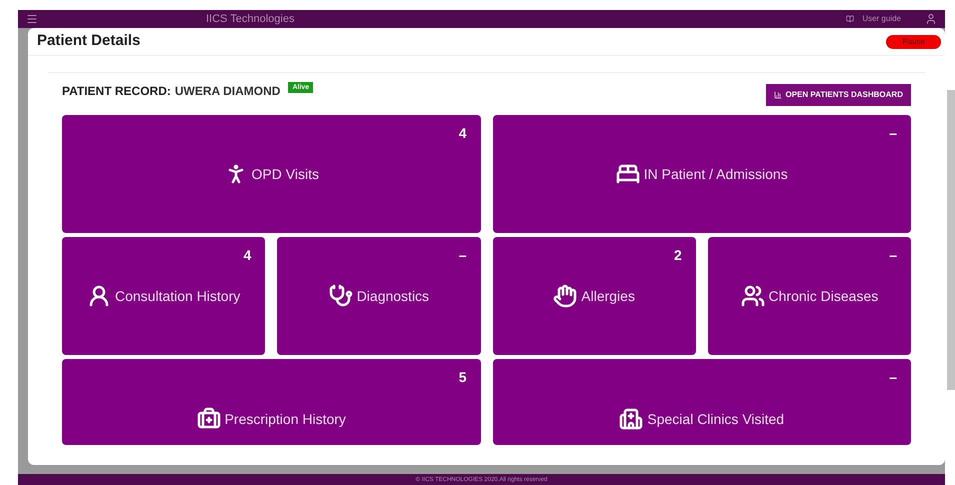 The image size is (955, 485). I want to click on stat-tile: – Chronic Diseases, so click(809, 296).